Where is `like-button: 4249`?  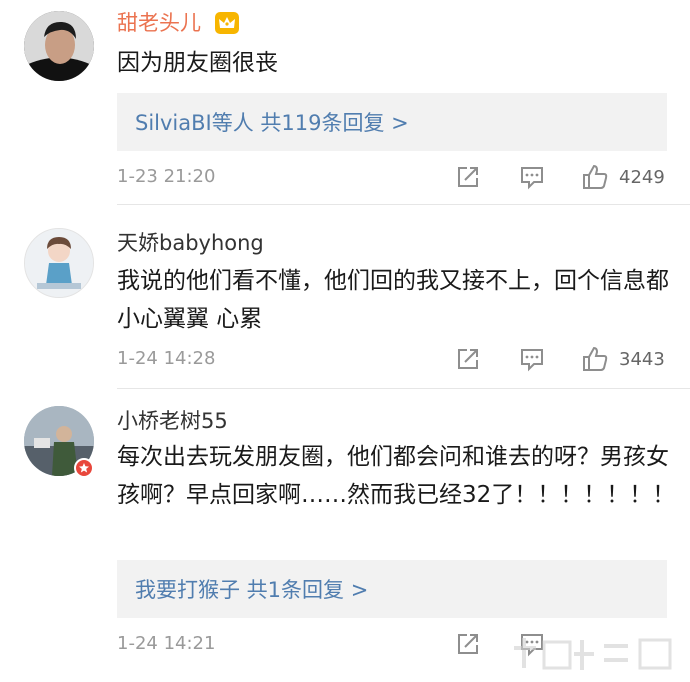 like-button: 4249 is located at coordinates (623, 177).